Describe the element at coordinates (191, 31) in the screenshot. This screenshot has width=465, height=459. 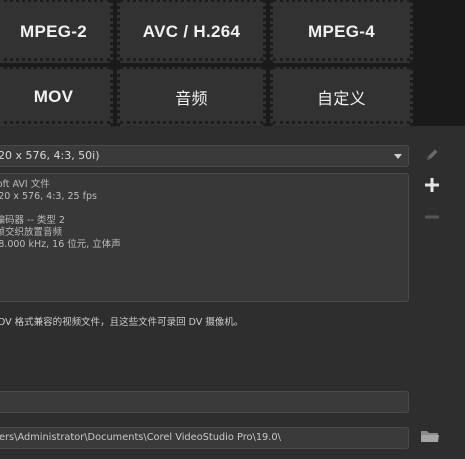
I see `format-tile-avc-h264: AVC / H.264` at that location.